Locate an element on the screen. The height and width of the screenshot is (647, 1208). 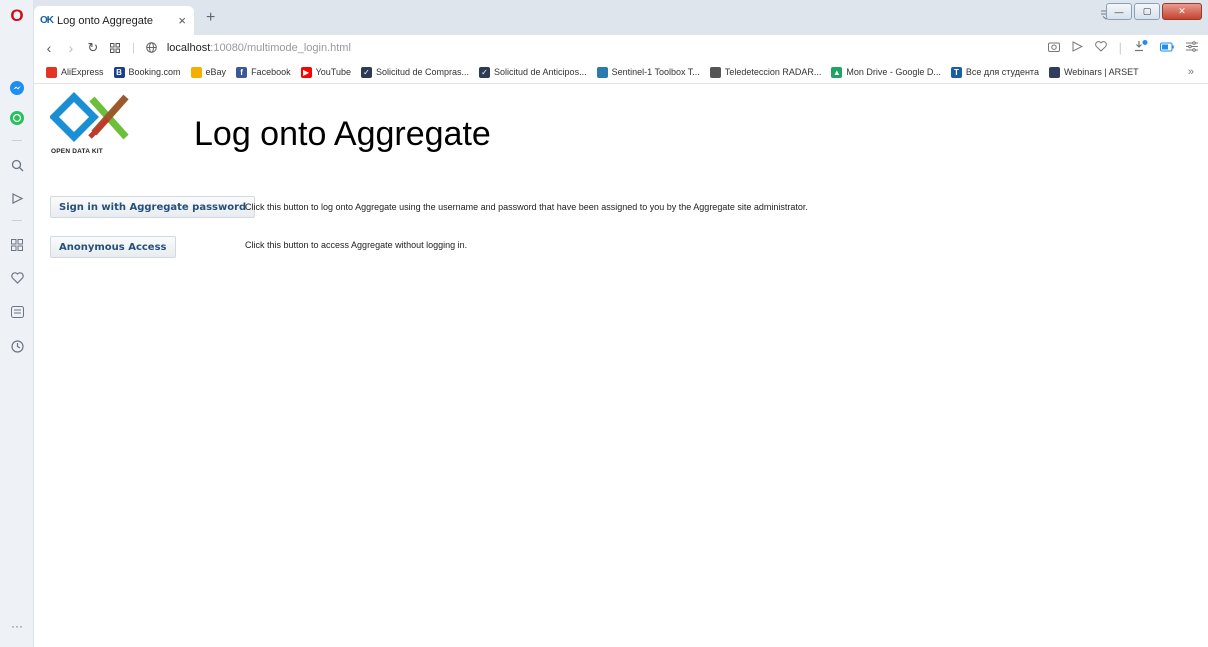
bookmark-label: AliExpress is located at coordinates (82, 72).